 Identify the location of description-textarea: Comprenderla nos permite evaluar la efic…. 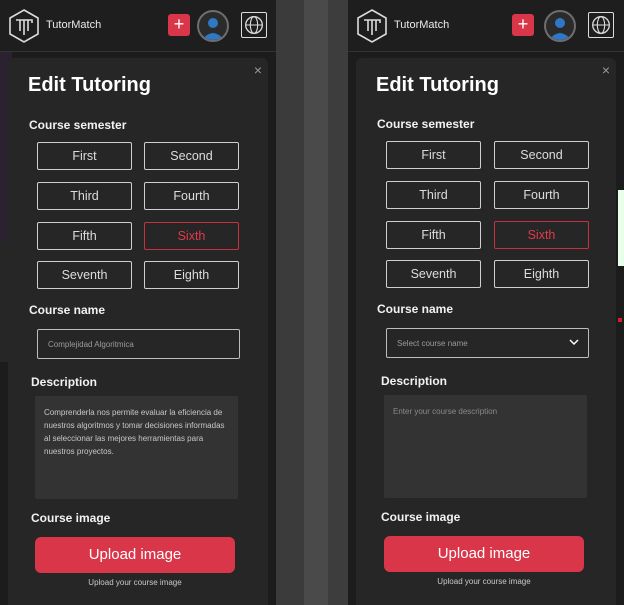
(136, 447).